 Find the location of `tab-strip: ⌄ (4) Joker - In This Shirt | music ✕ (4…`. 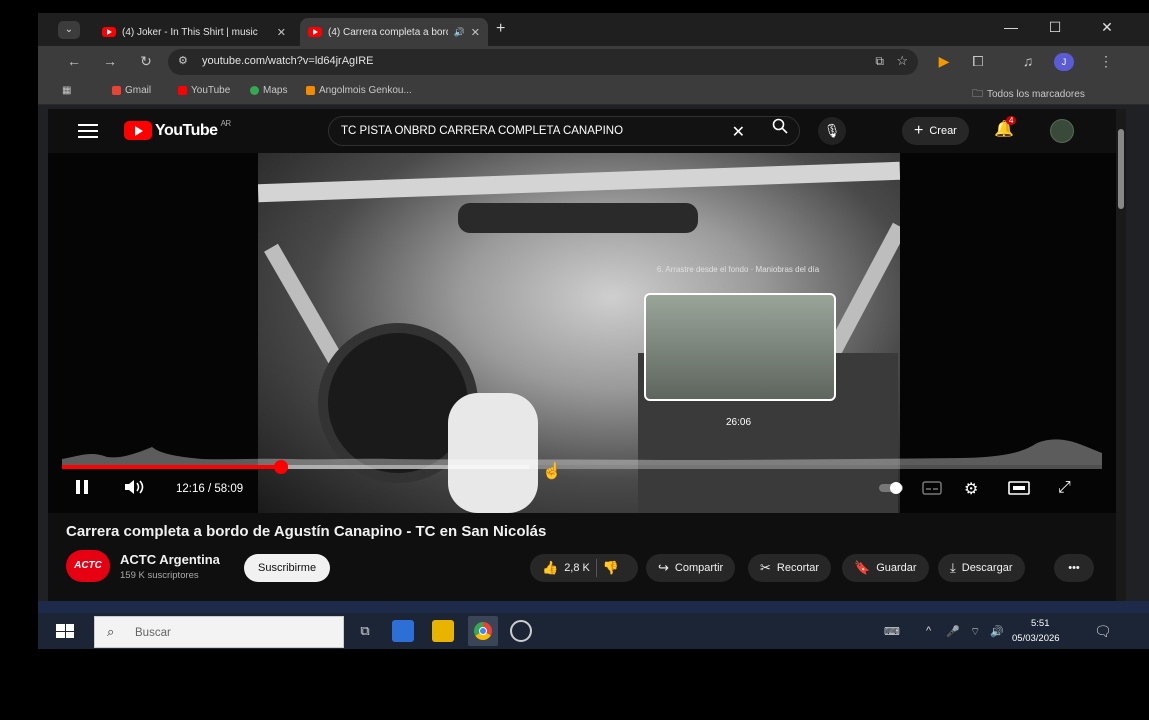

tab-strip: ⌄ (4) Joker - In This Shirt | music ✕ (4… is located at coordinates (593, 29).